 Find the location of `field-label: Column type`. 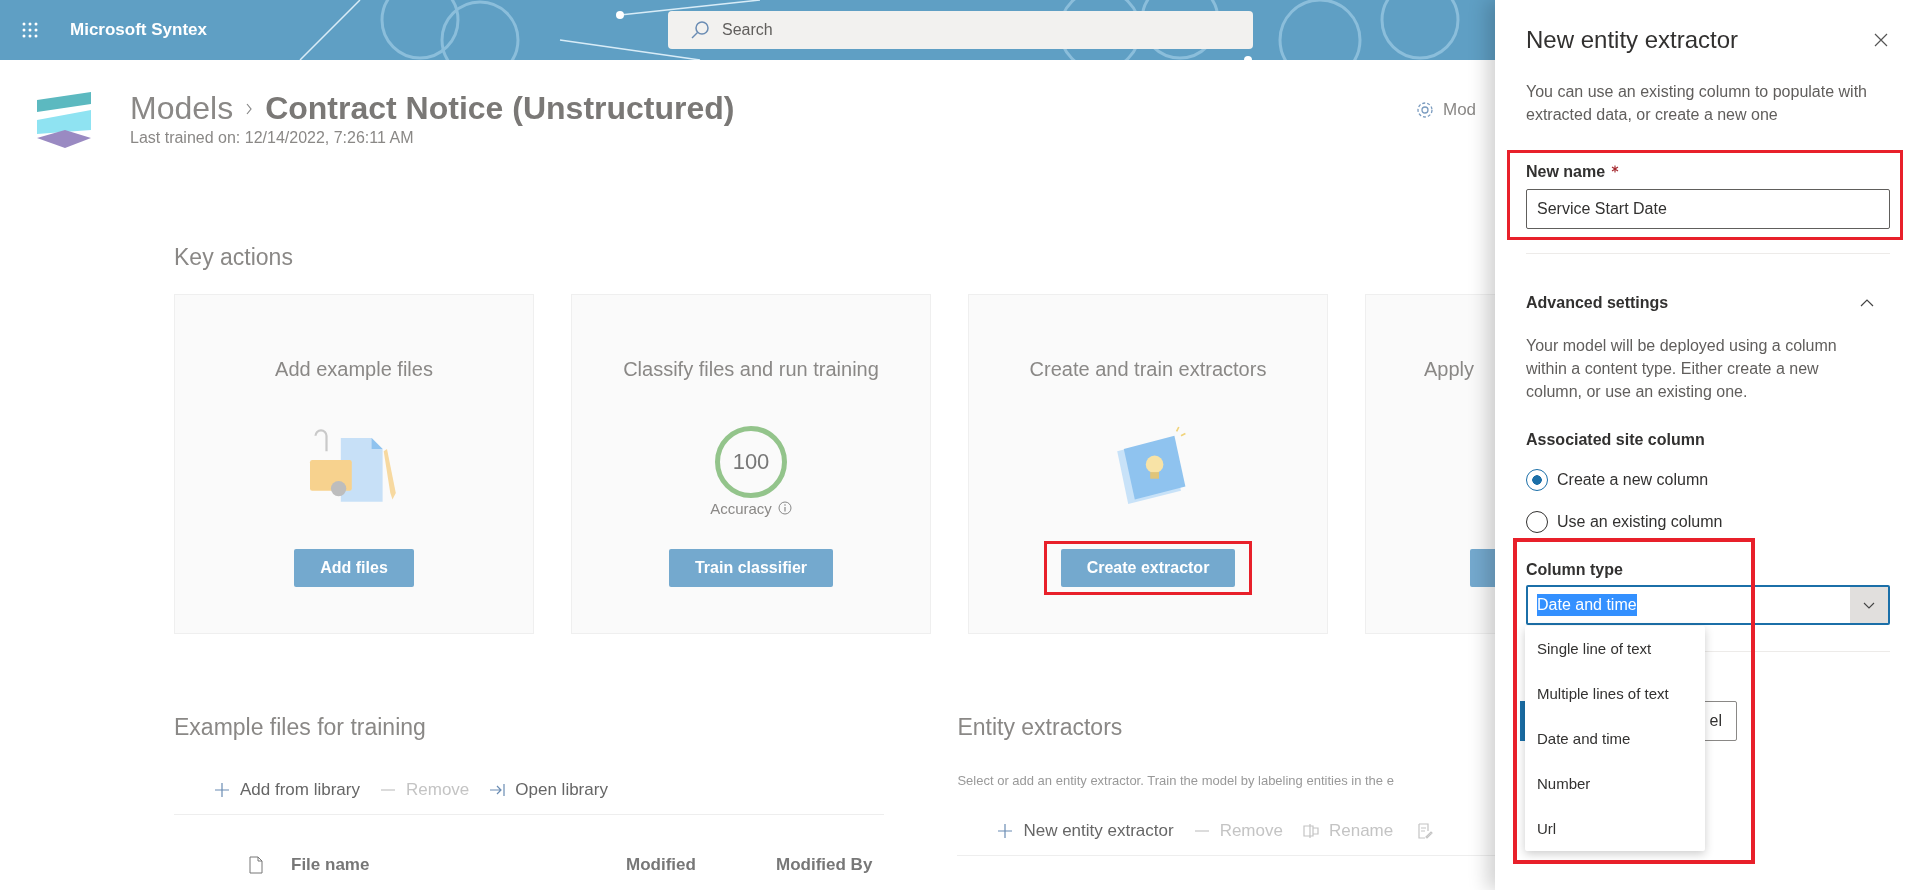

field-label: Column type is located at coordinates (1575, 569).